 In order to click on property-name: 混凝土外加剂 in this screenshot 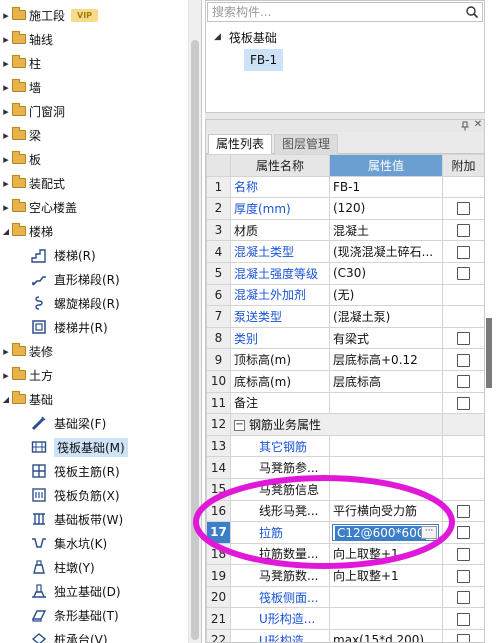, I will do `click(280, 295)`.